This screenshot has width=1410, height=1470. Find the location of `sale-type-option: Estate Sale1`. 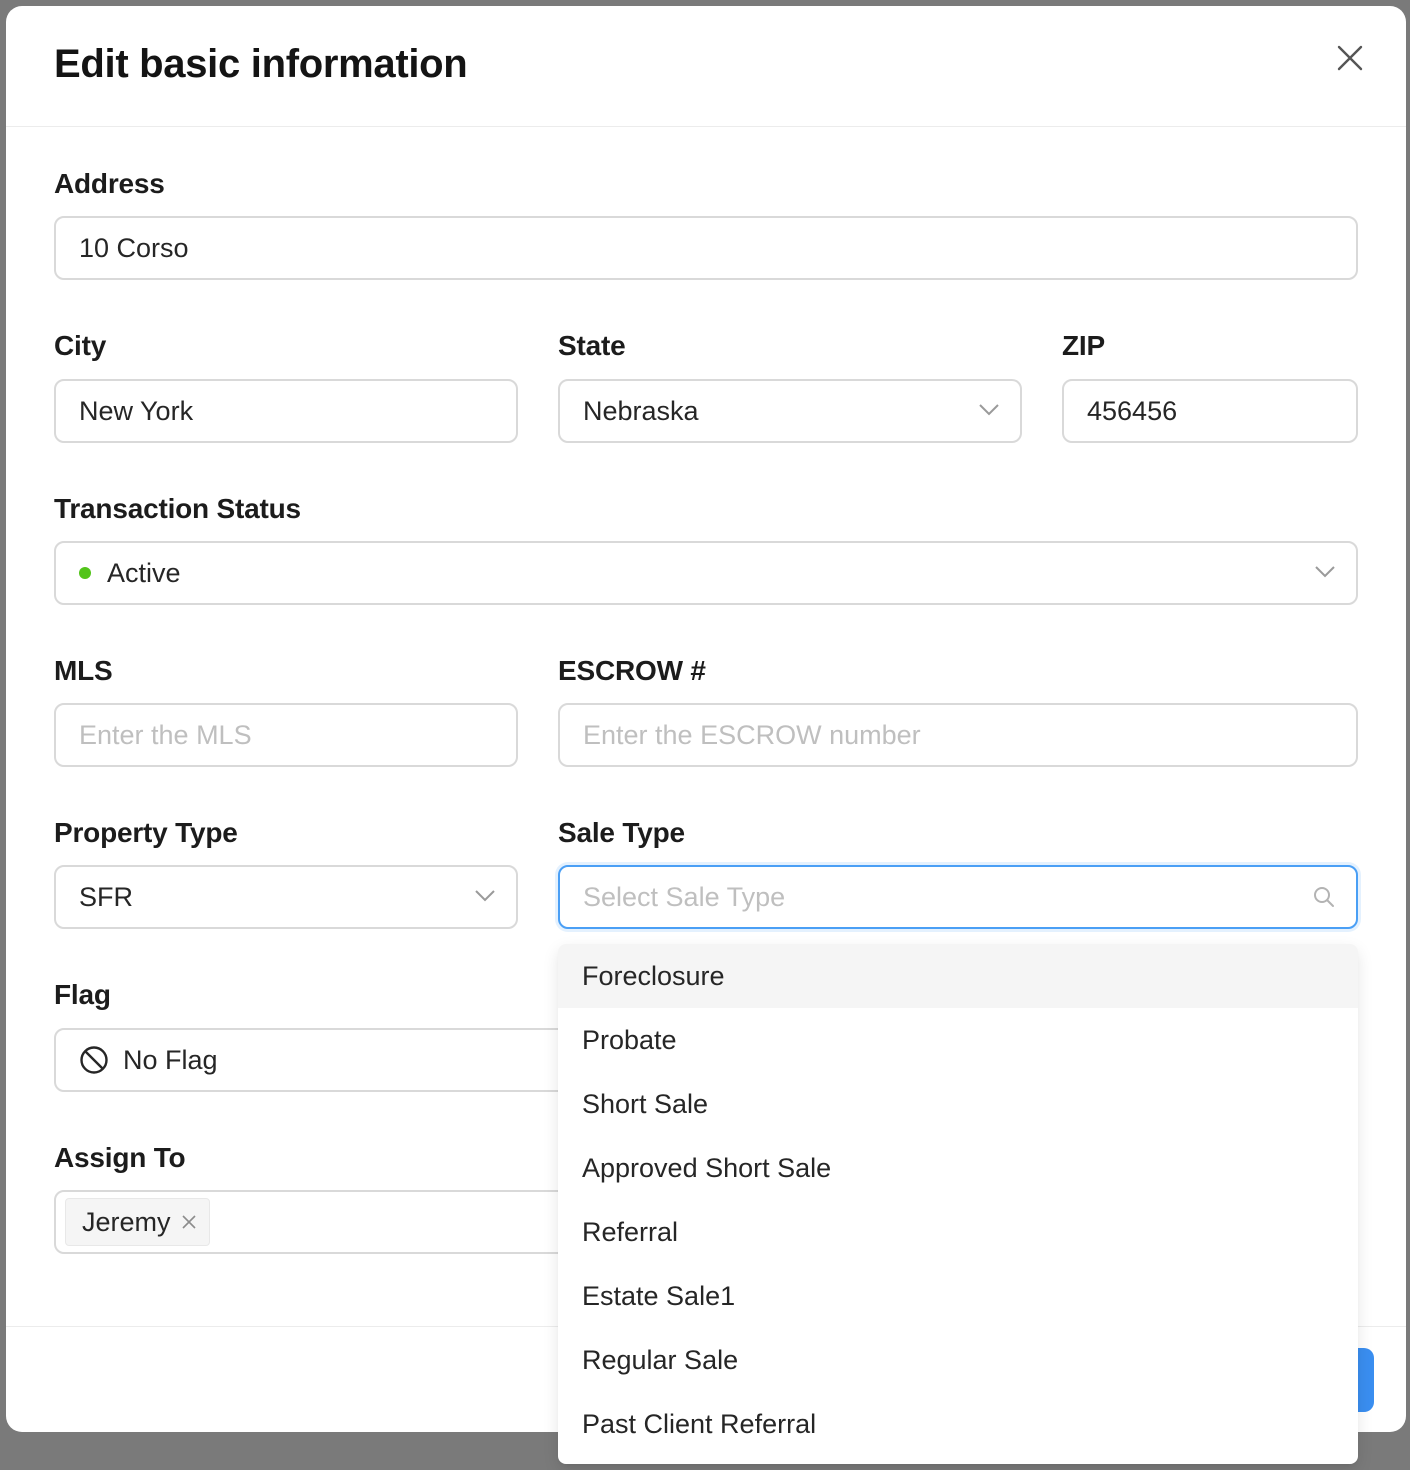

sale-type-option: Estate Sale1 is located at coordinates (958, 1296).